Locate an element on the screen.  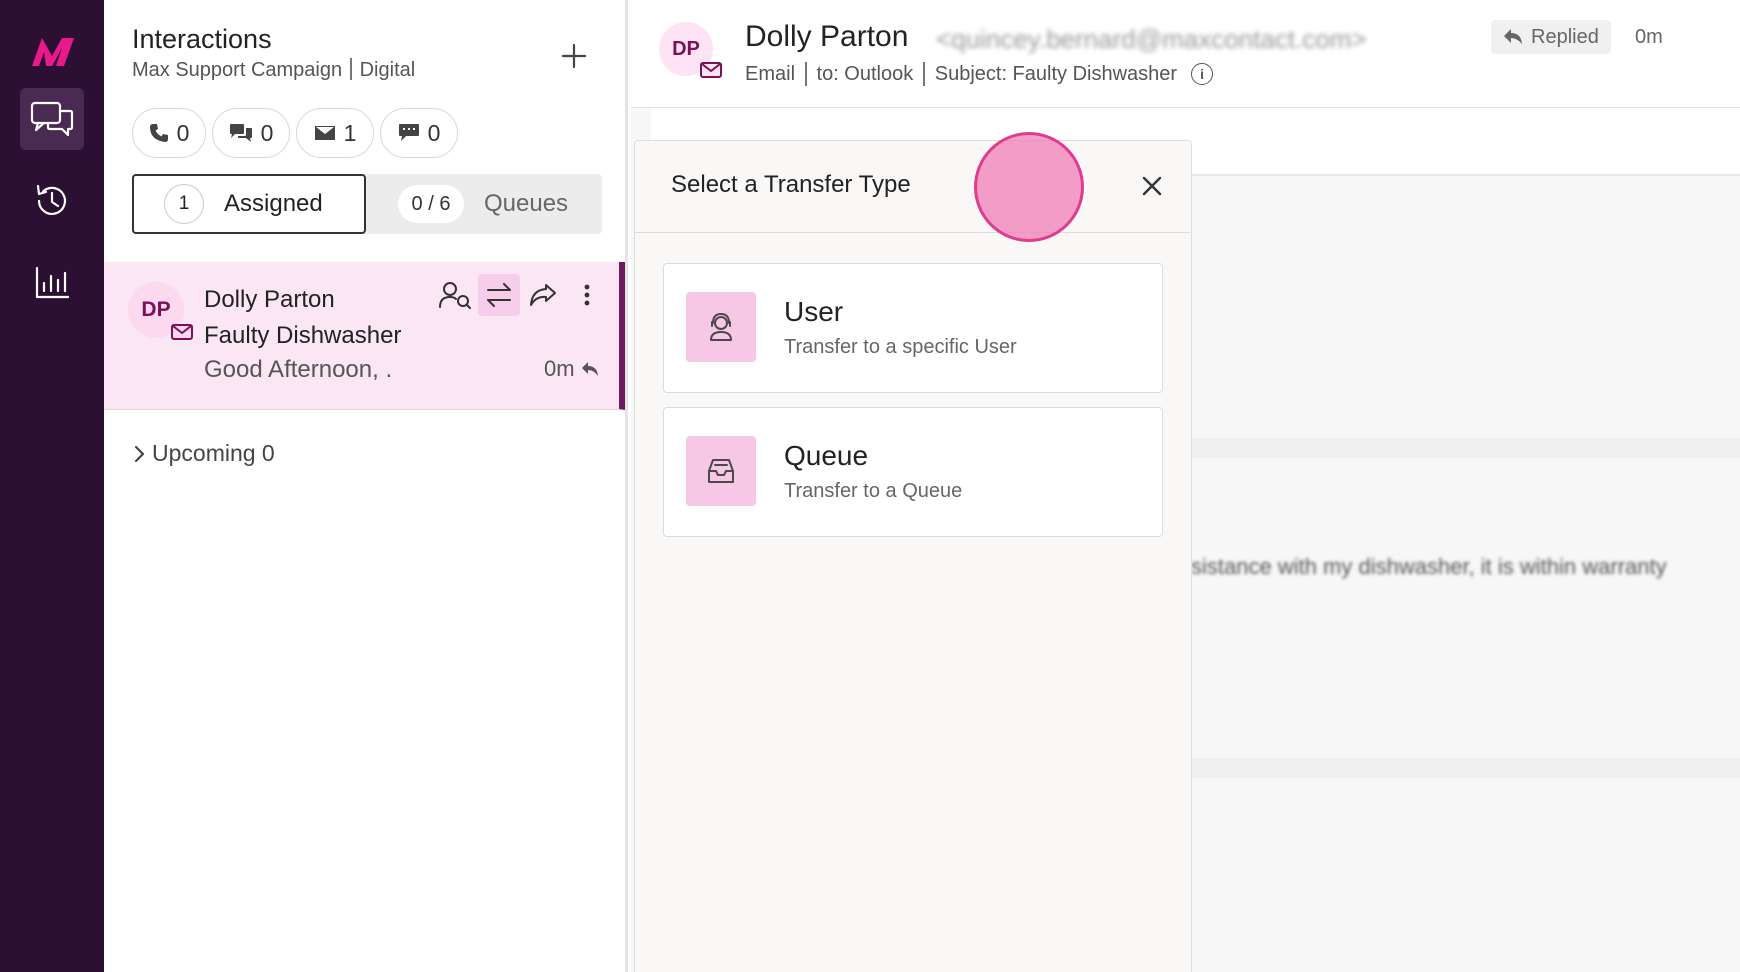
panel-title: Interactions is located at coordinates (202, 39).